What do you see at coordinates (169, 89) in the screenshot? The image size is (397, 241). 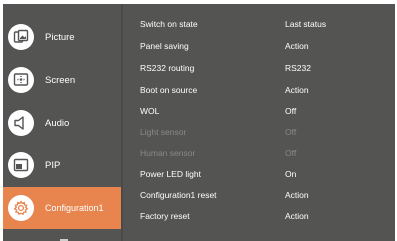 I see `setting-name: Boot on source` at bounding box center [169, 89].